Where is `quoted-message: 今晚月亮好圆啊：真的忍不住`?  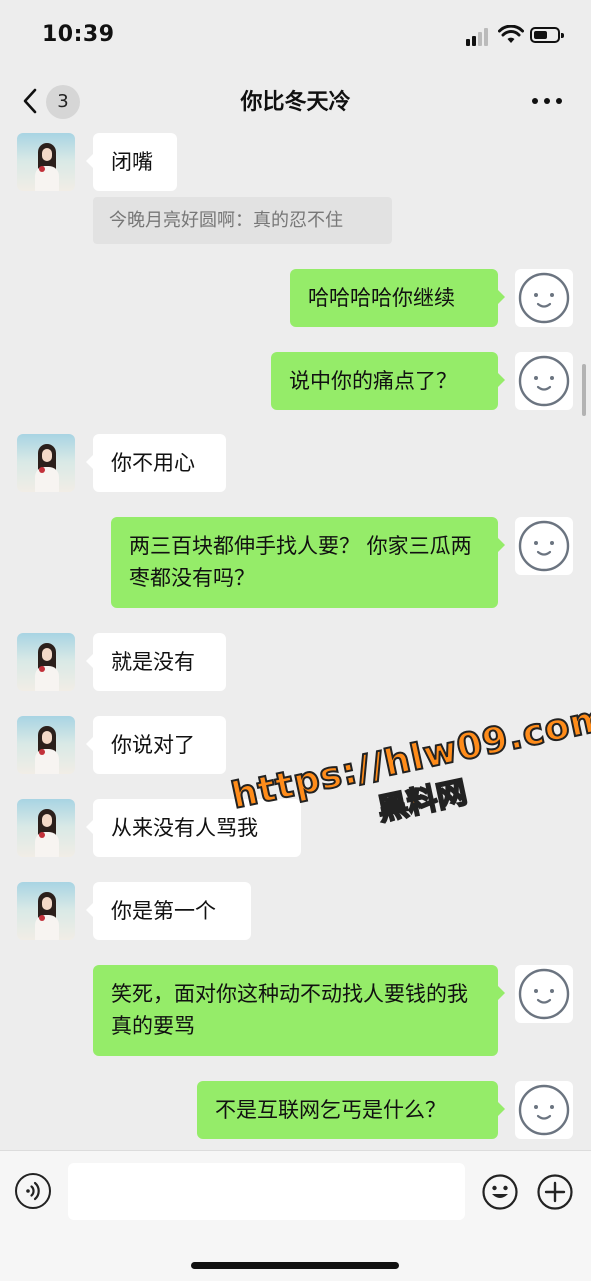
quoted-message: 今晚月亮好圆啊：真的忍不住 is located at coordinates (242, 220).